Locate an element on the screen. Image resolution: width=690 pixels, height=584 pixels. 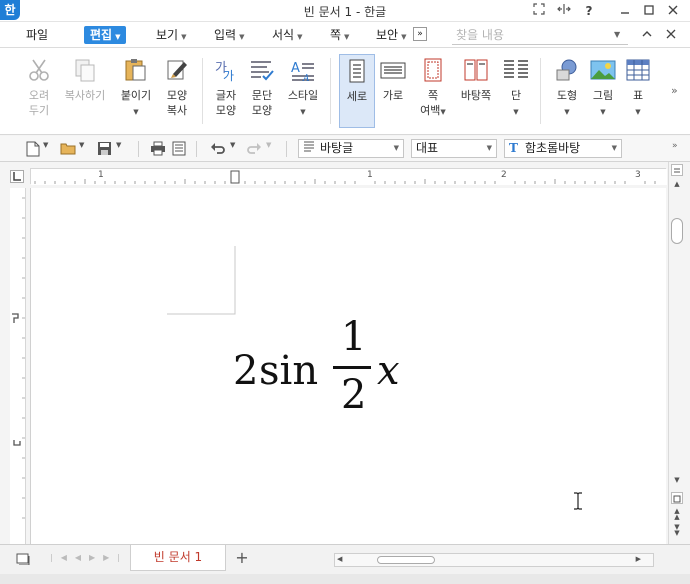
ruler-number: 2 is located at coordinates (504, 175).